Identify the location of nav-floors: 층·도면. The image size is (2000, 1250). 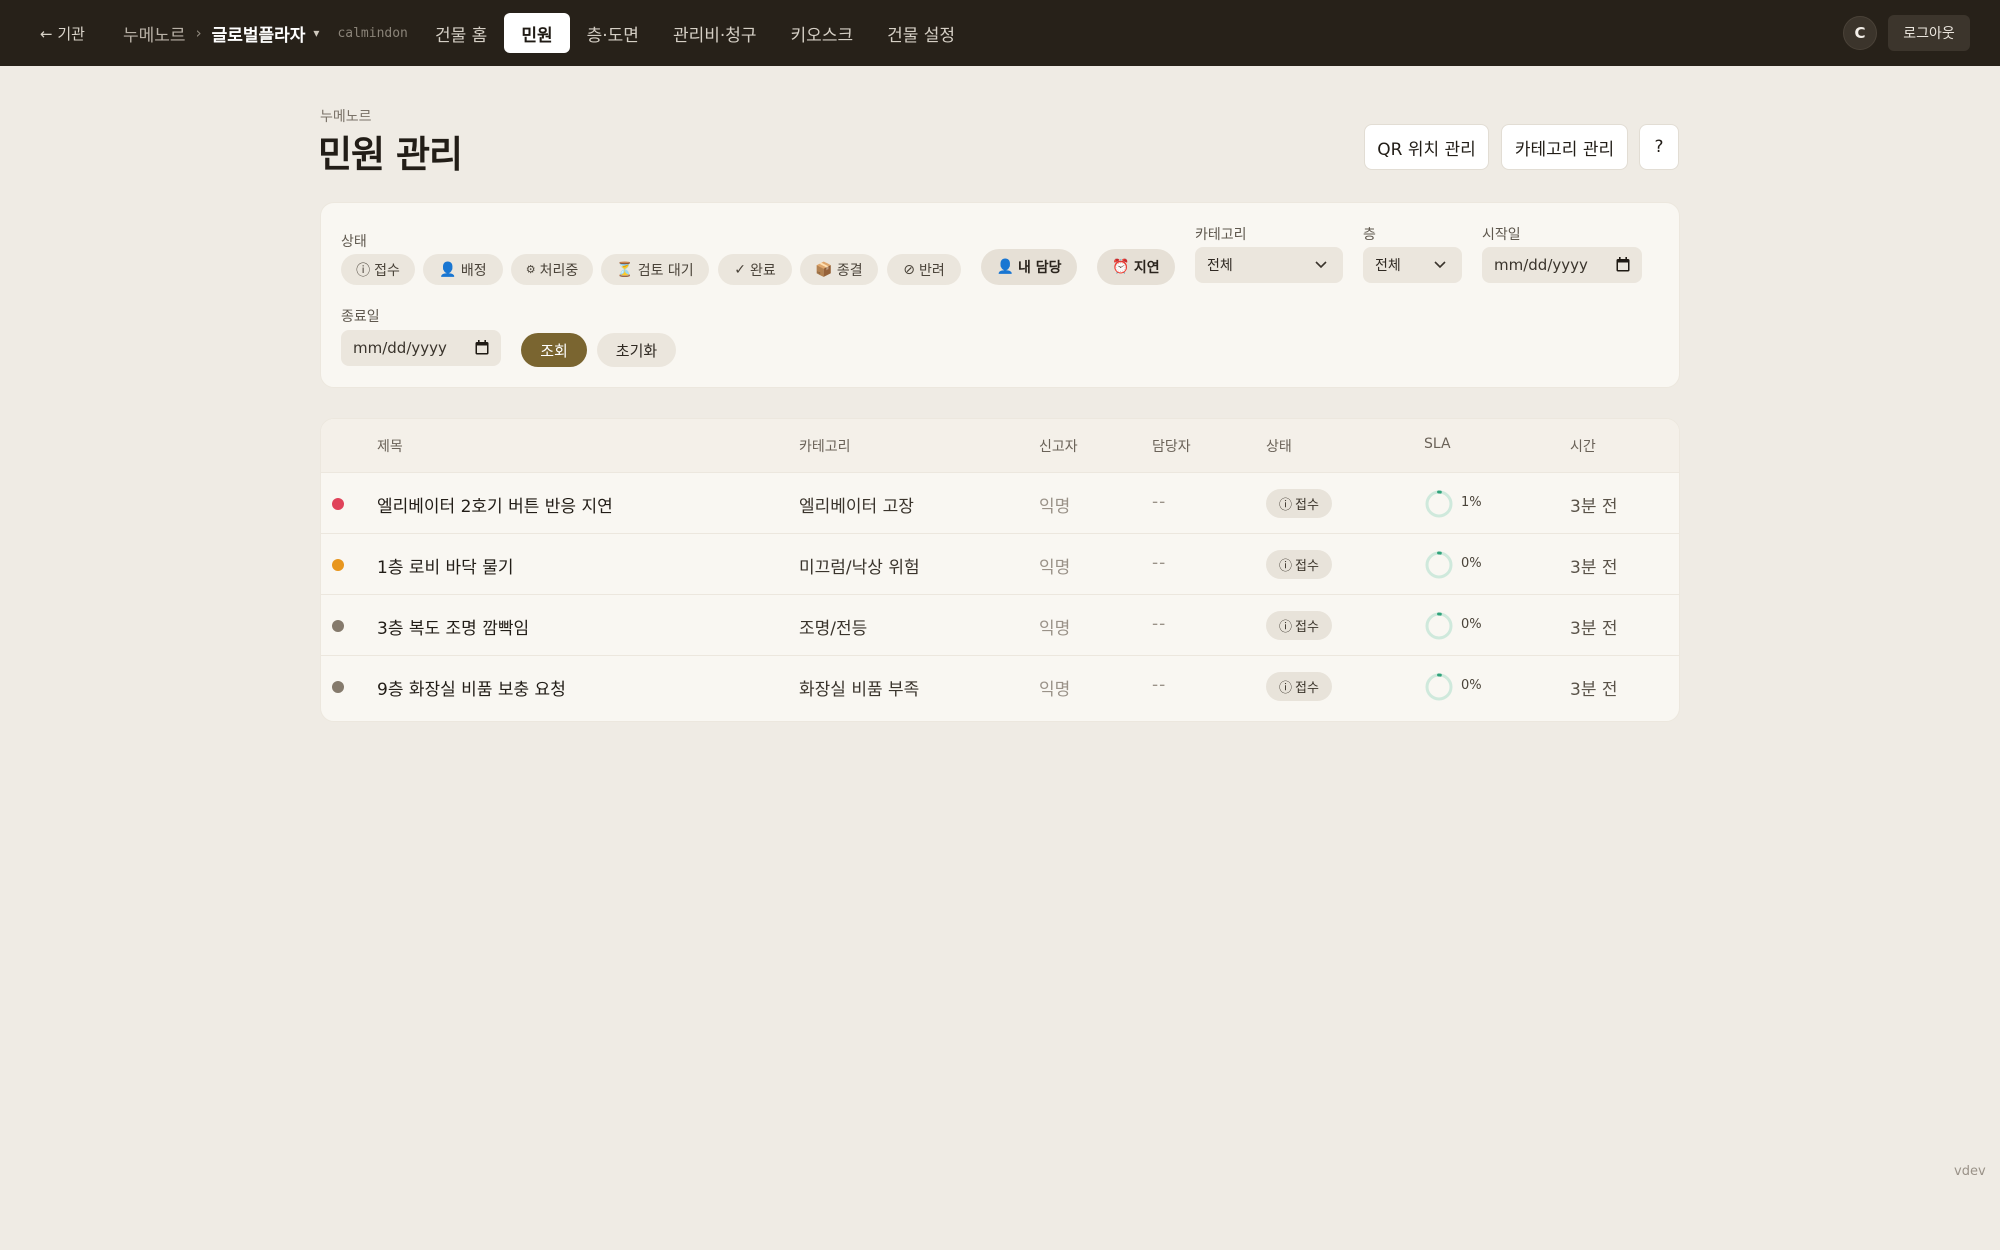
(613, 33).